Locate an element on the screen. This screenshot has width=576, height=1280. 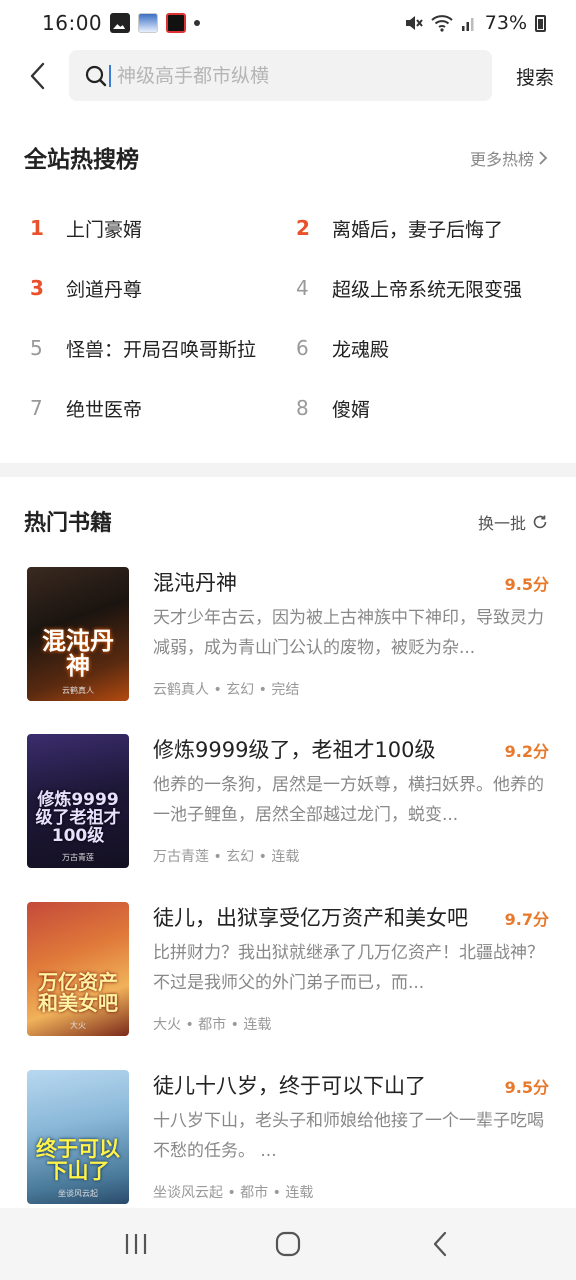
book-cover: 混沌丹神 云鹤真人 is located at coordinates (78, 634).